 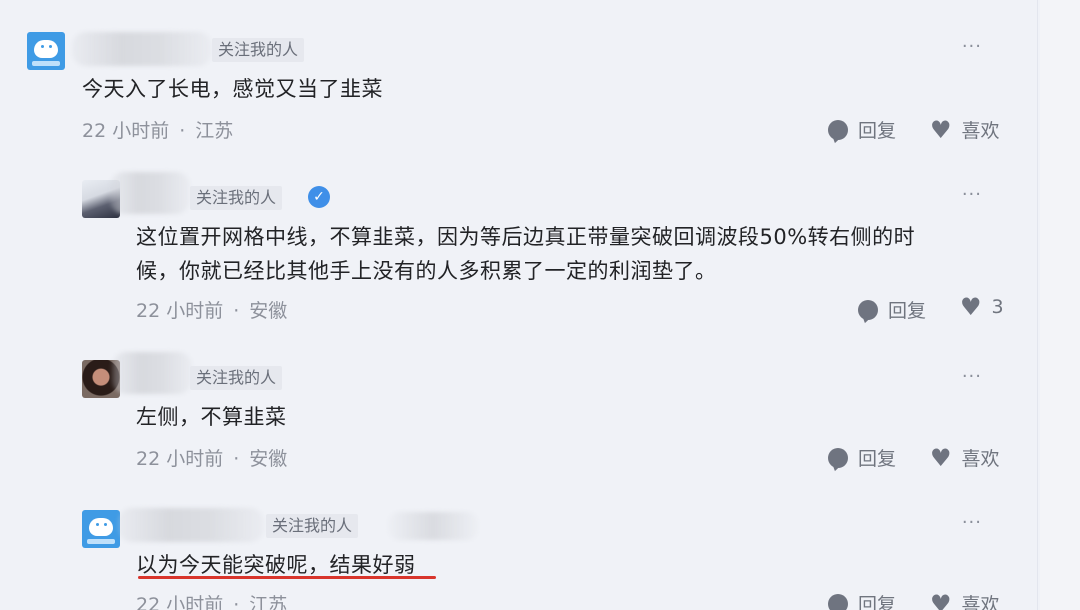 What do you see at coordinates (997, 307) in the screenshot?
I see `like-count: 3` at bounding box center [997, 307].